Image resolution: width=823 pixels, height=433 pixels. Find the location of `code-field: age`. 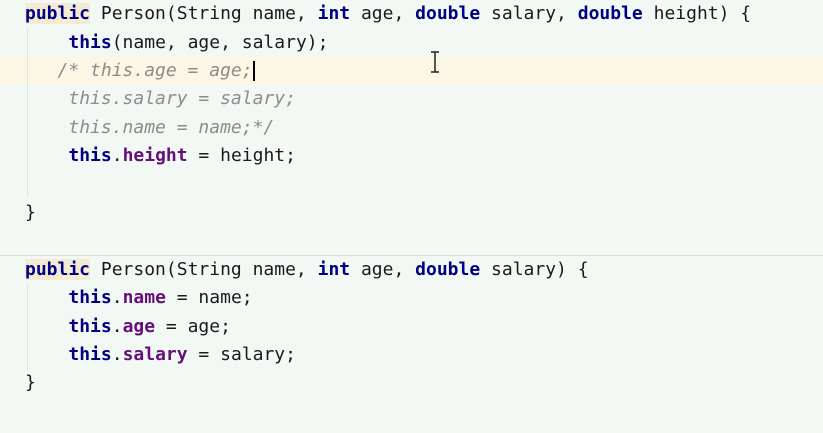

code-field: age is located at coordinates (139, 326).